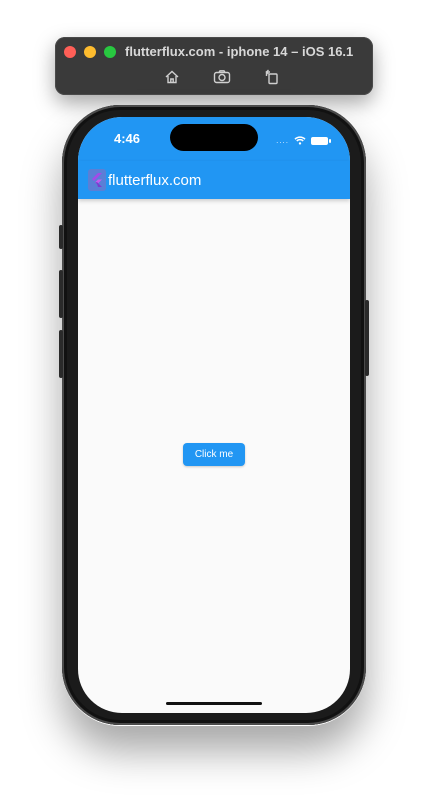  I want to click on wifi-icon, so click(300, 141).